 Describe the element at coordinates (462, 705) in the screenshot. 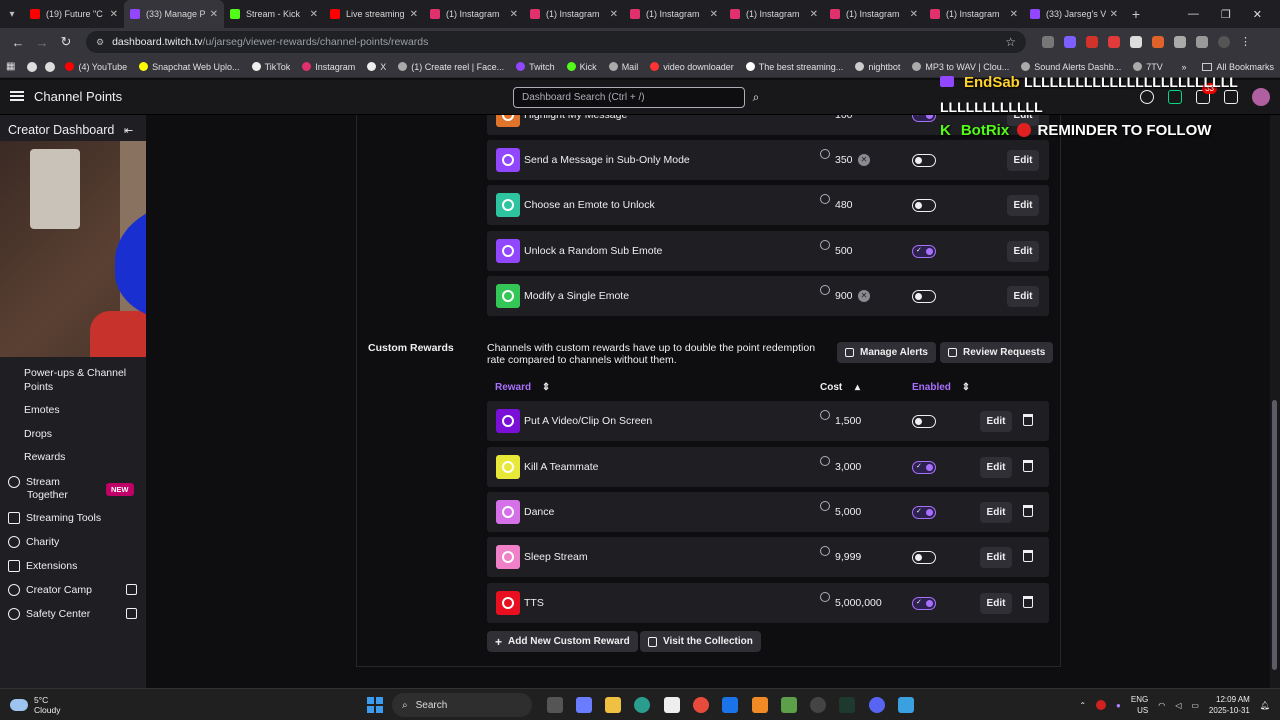

I see `taskbar-search: ⌕ Search` at that location.